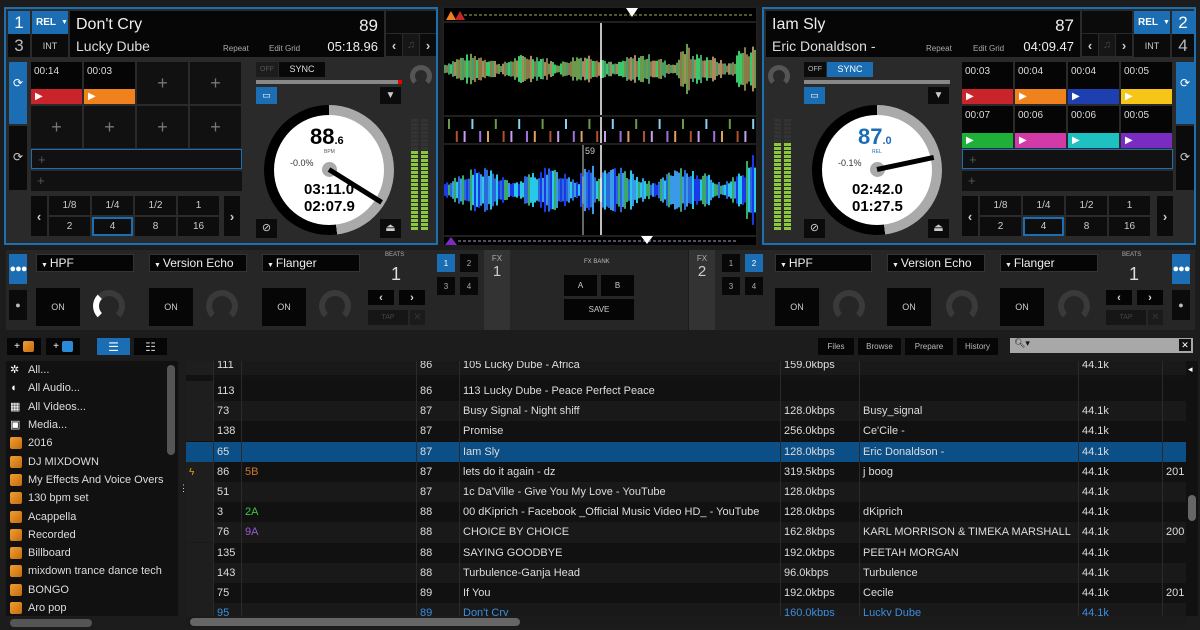 This screenshot has width=1200, height=630. What do you see at coordinates (754, 286) in the screenshot?
I see `fx-unit-button-4: 4` at bounding box center [754, 286].